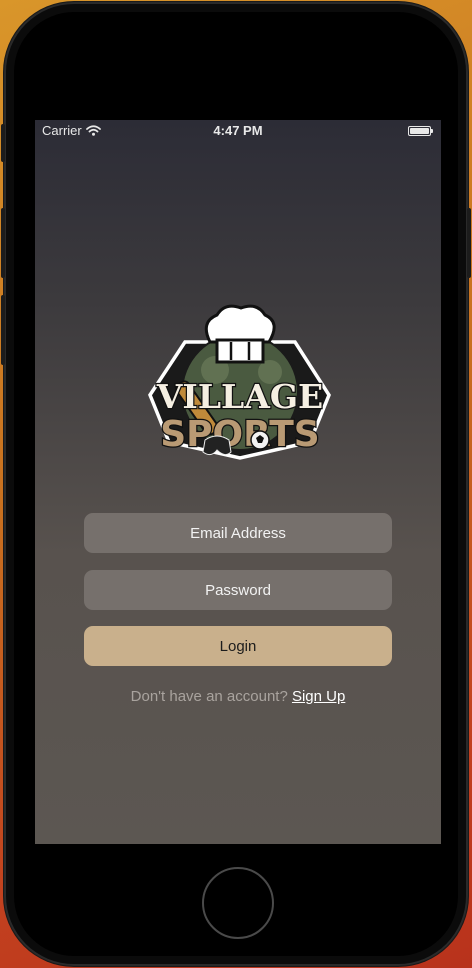 This screenshot has width=472, height=968. Describe the element at coordinates (239, 396) in the screenshot. I see `logo-text-village: VILLAGE` at that location.